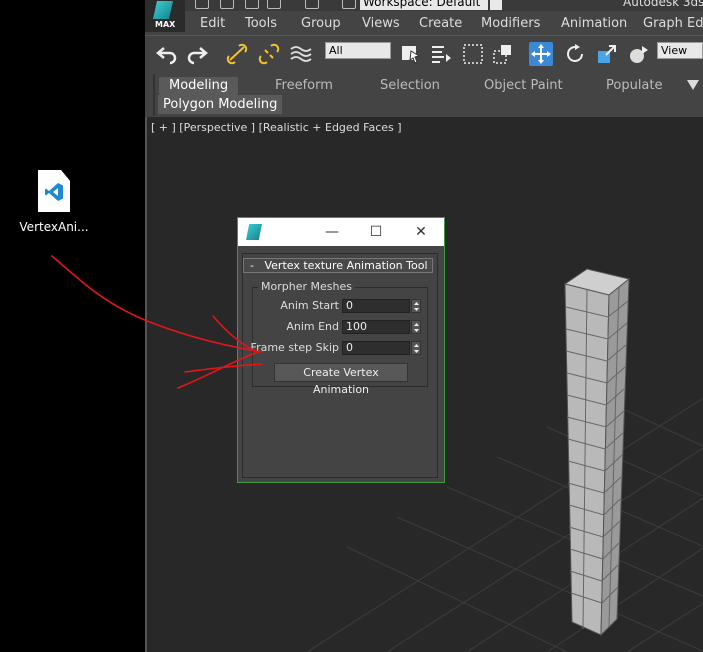 The image size is (703, 652). What do you see at coordinates (376, 232) in the screenshot?
I see `maximize-button: ☐` at bounding box center [376, 232].